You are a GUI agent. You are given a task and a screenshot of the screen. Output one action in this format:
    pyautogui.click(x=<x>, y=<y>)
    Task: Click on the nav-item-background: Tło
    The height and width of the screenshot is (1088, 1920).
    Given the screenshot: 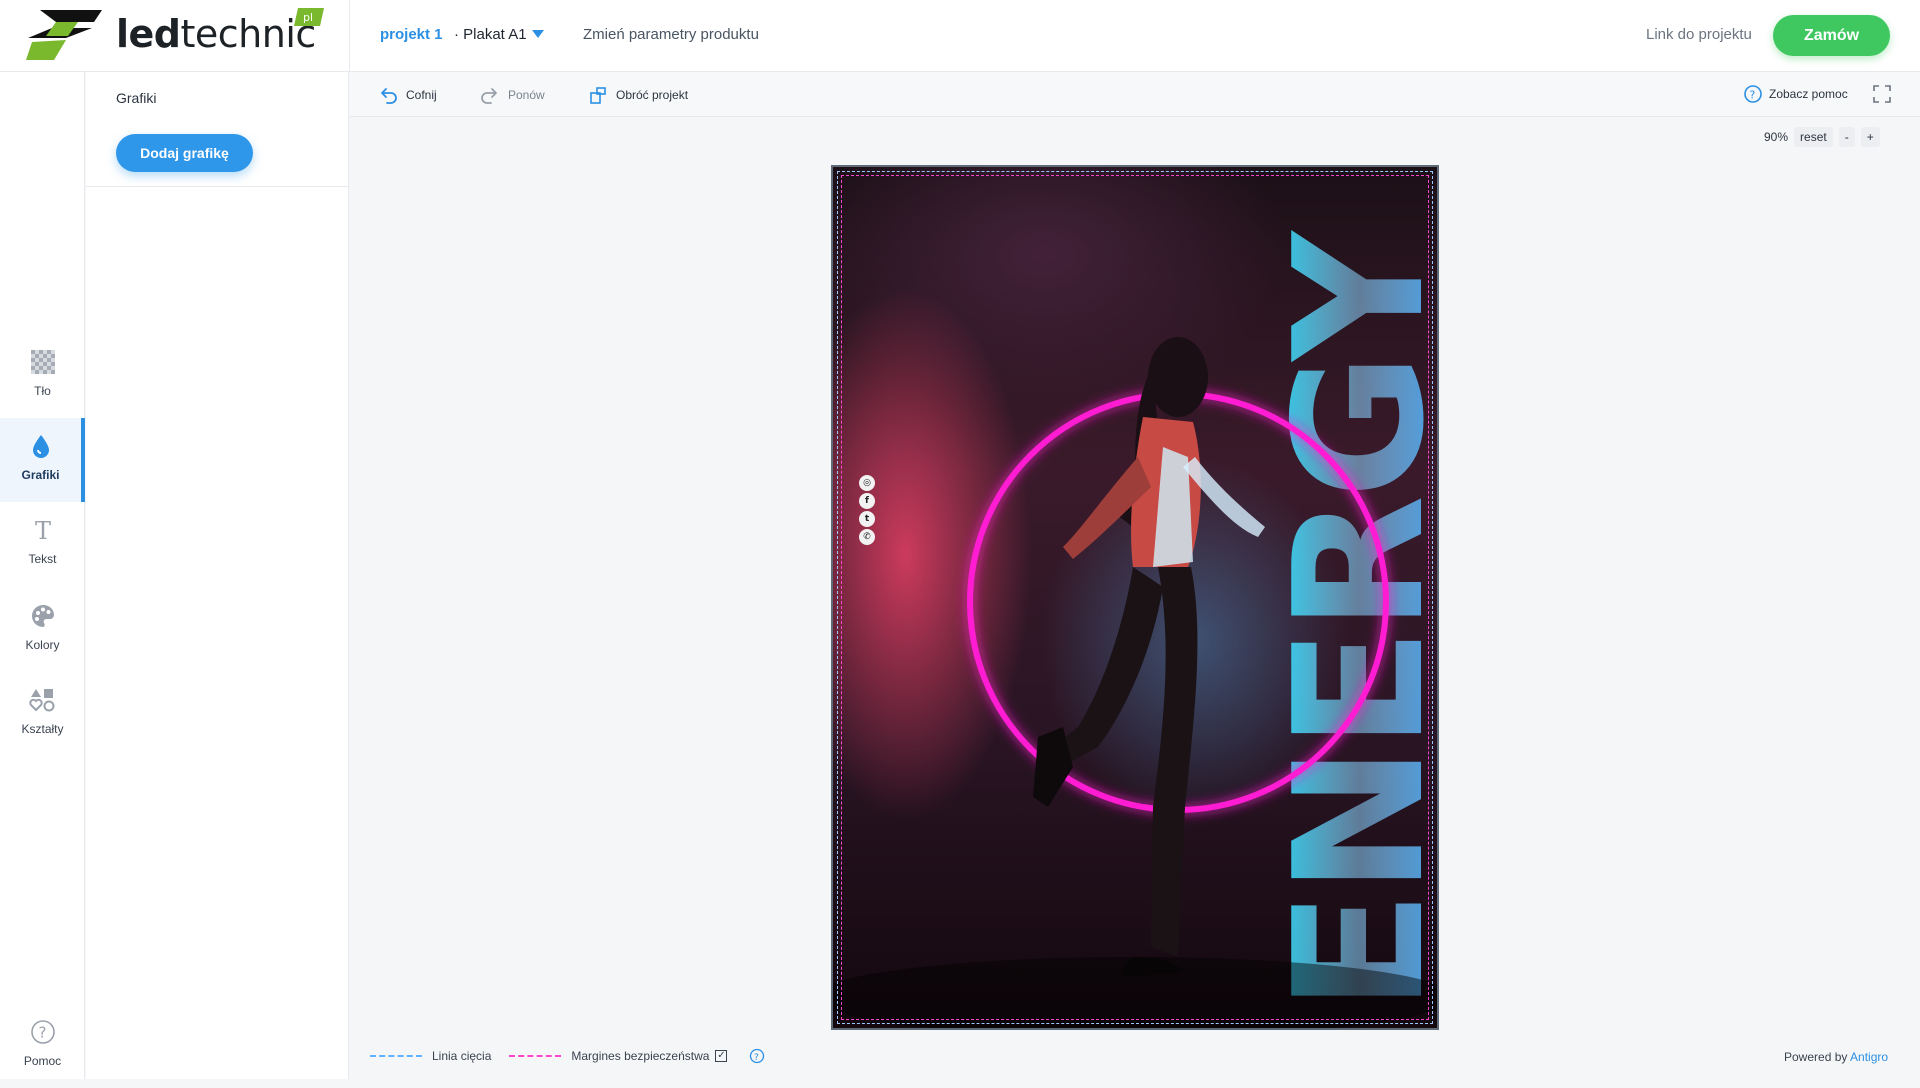 What is the action you would take?
    pyautogui.click(x=42, y=376)
    